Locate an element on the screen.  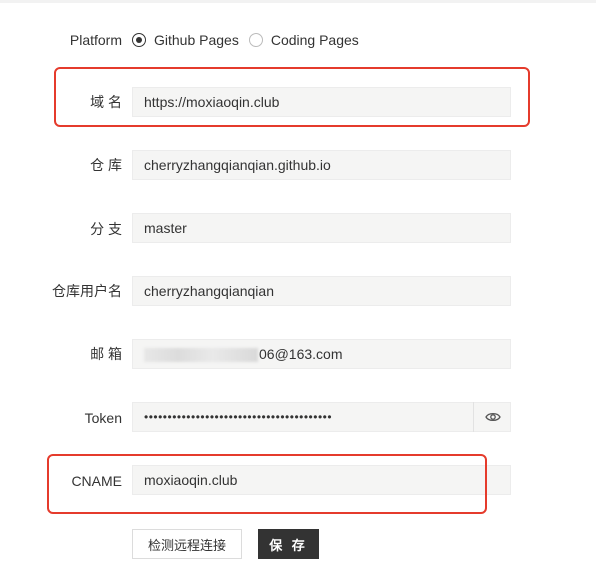
redacted-email-prefix is located at coordinates (201, 355).